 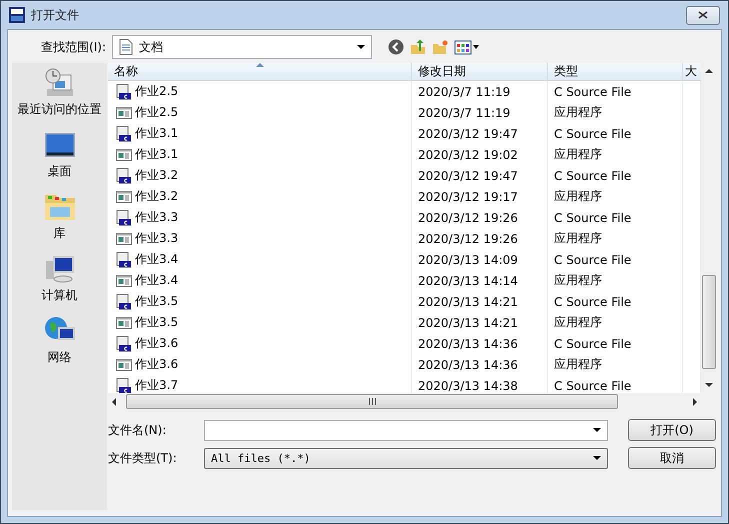 What do you see at coordinates (55, 15) in the screenshot?
I see `window-title: 打开文件` at bounding box center [55, 15].